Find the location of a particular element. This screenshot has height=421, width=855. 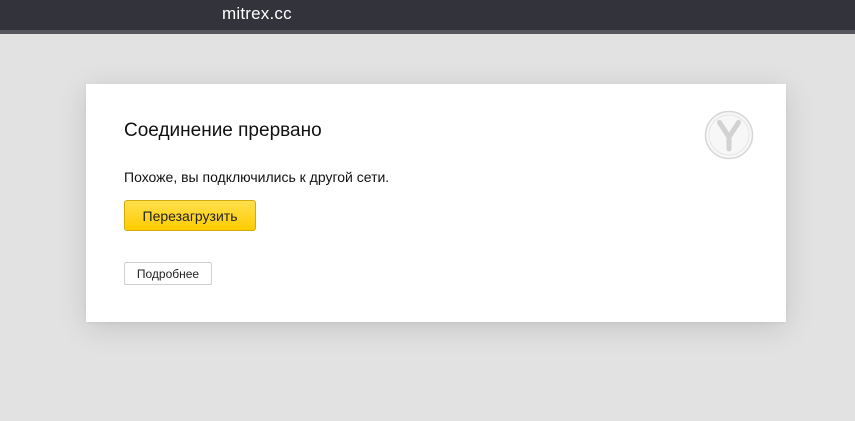

browser-top-bar: mitrex.cc is located at coordinates (427, 15).